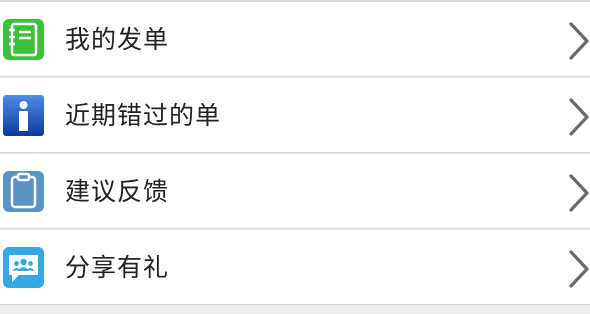  Describe the element at coordinates (23, 191) in the screenshot. I see `clipboard-icon` at that location.